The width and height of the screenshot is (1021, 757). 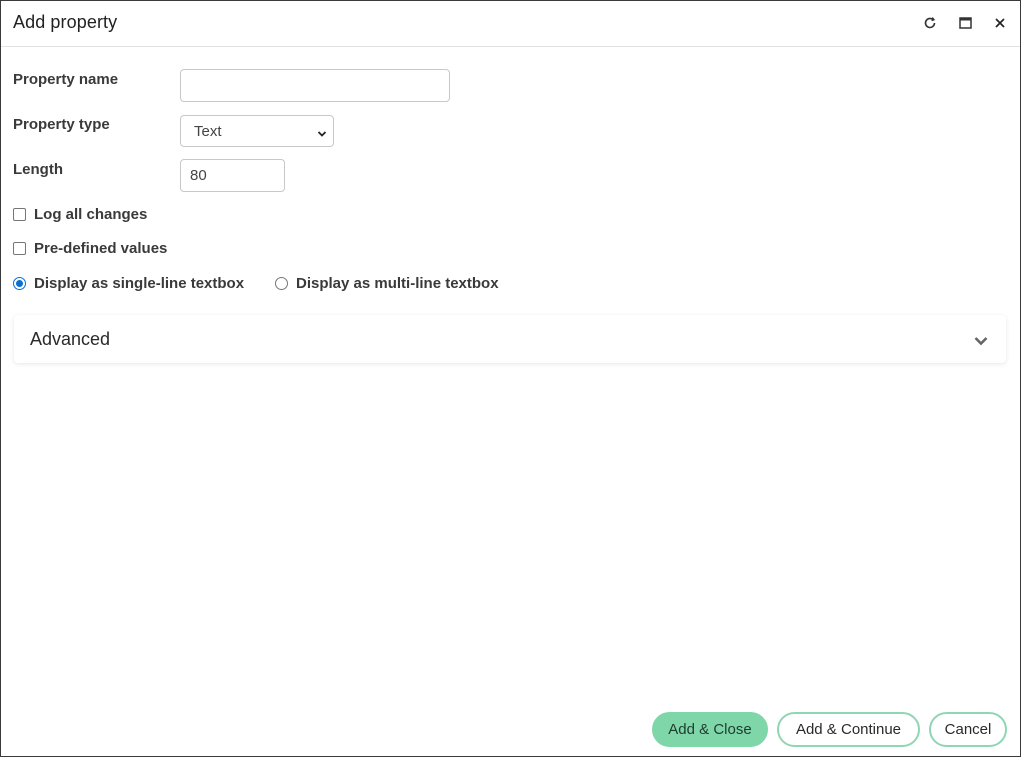 I want to click on pre-defined-values-checkbox, so click(x=19, y=248).